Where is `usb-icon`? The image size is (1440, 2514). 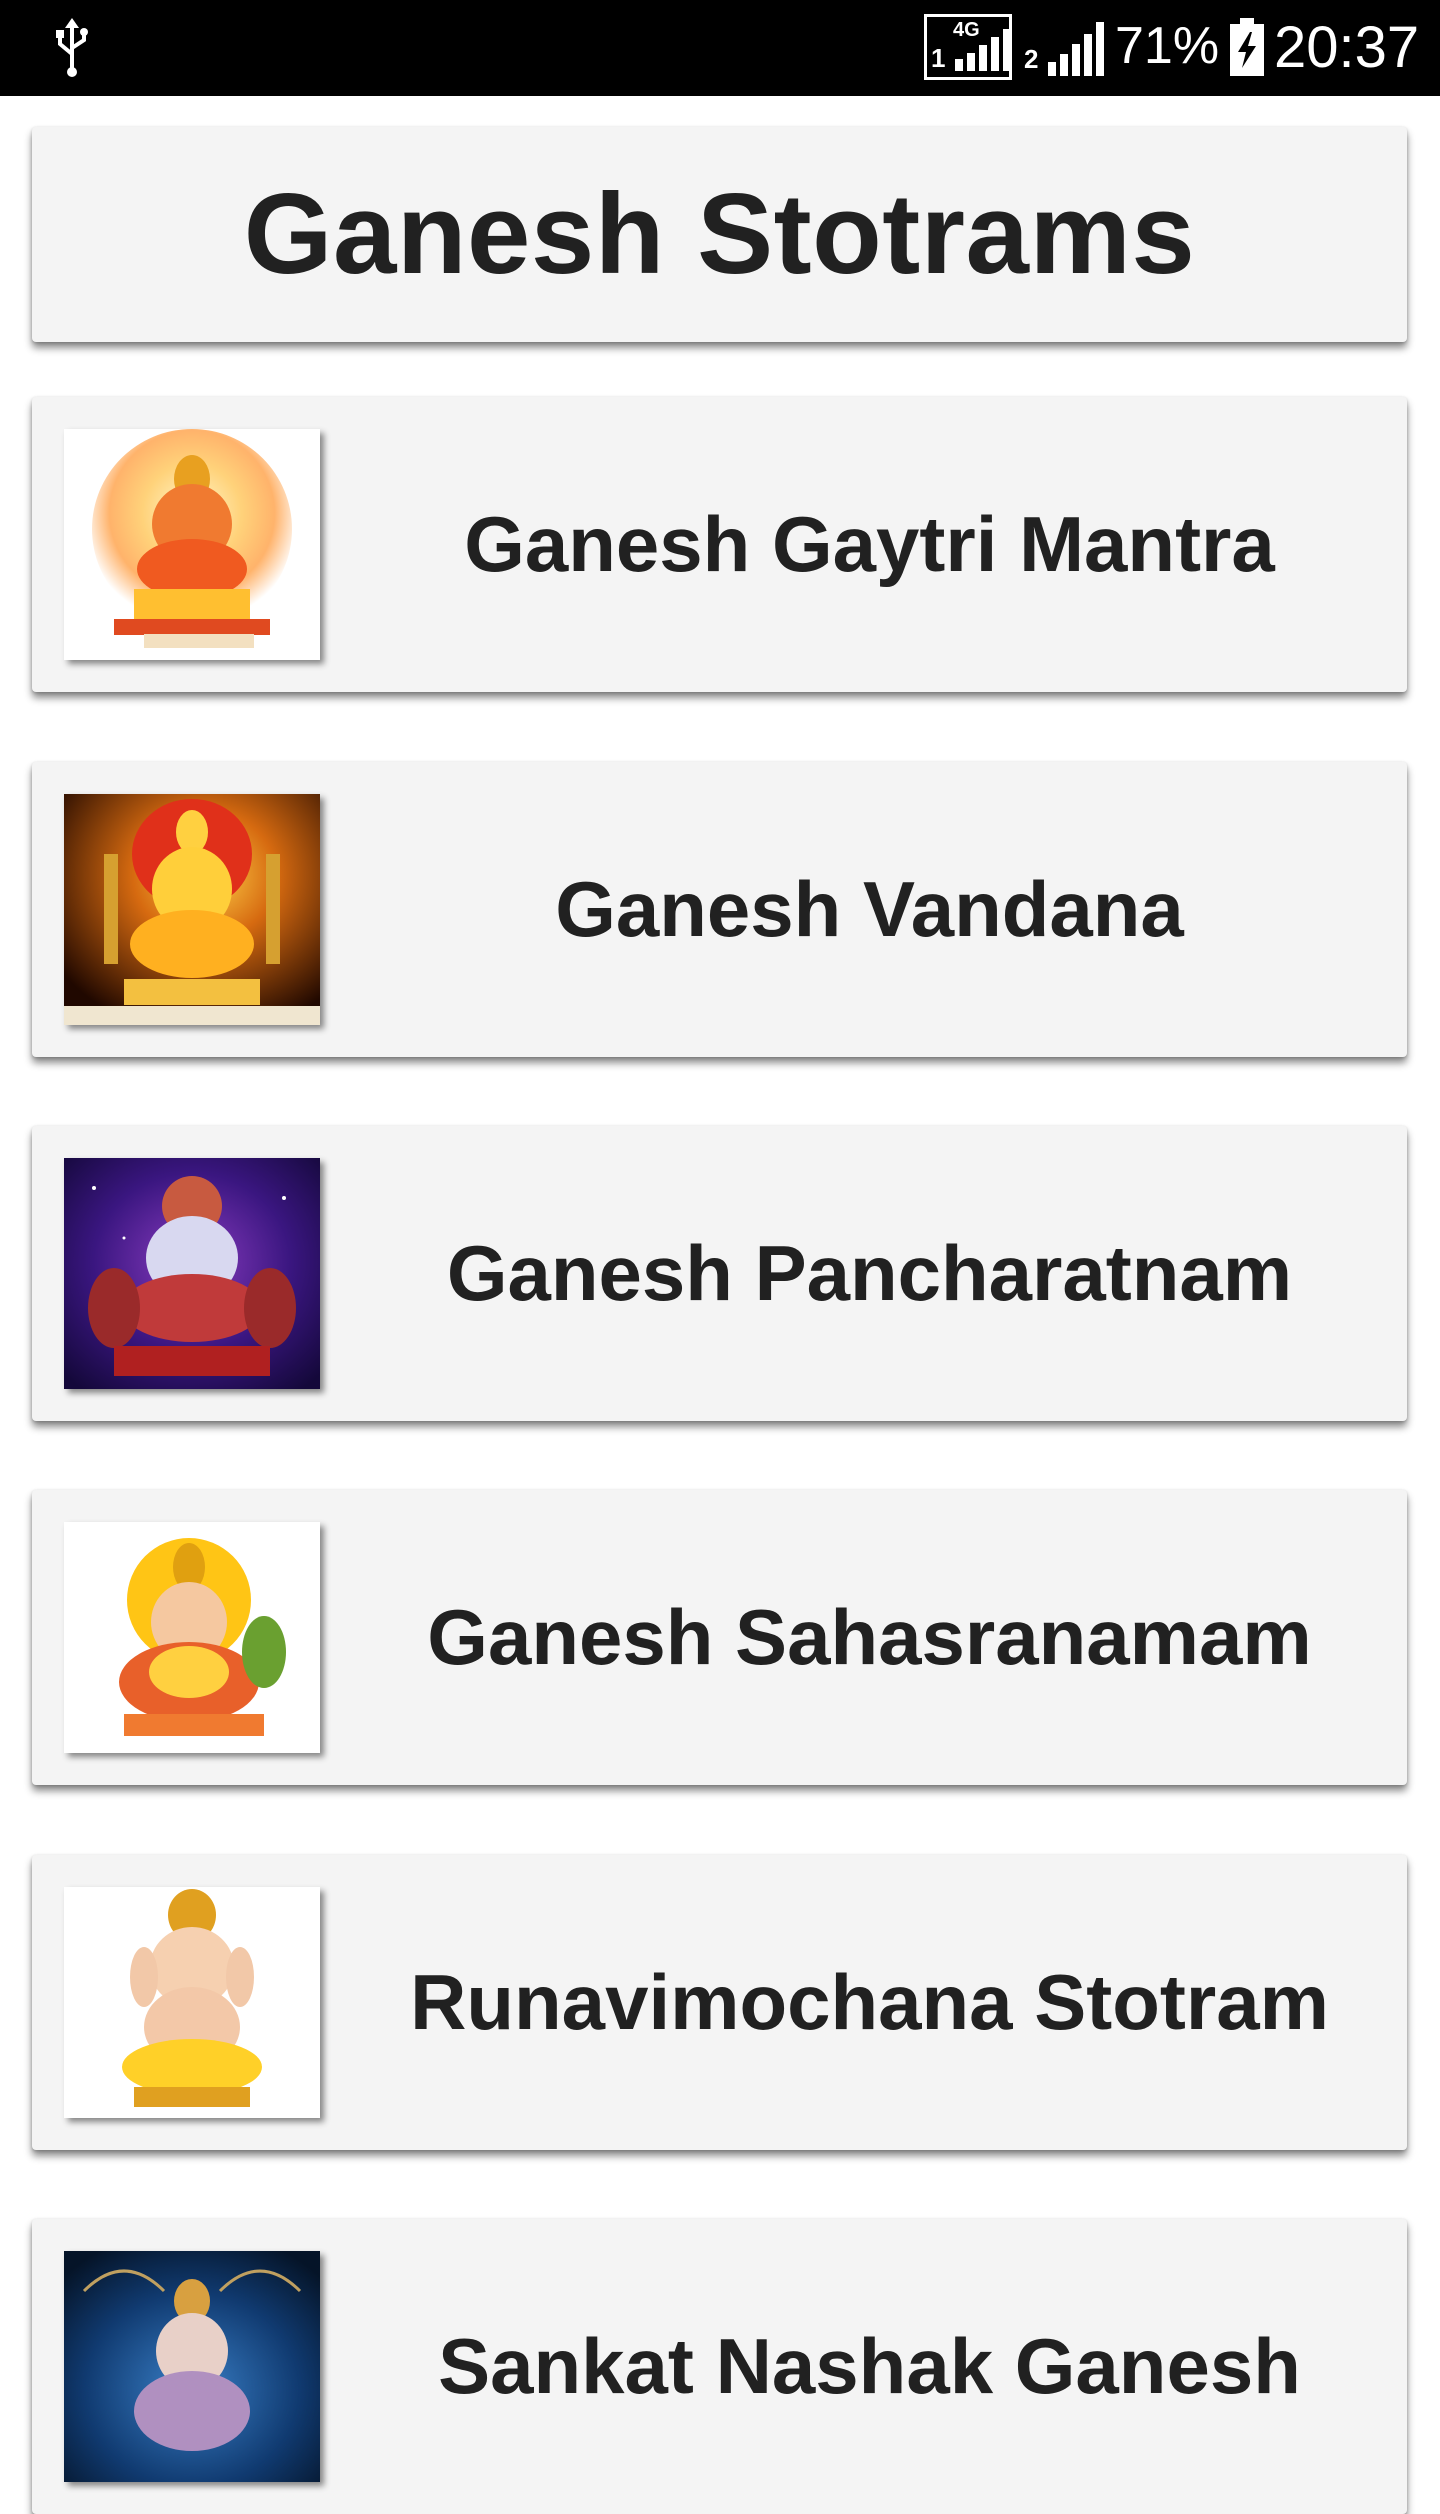
usb-icon is located at coordinates (72, 47).